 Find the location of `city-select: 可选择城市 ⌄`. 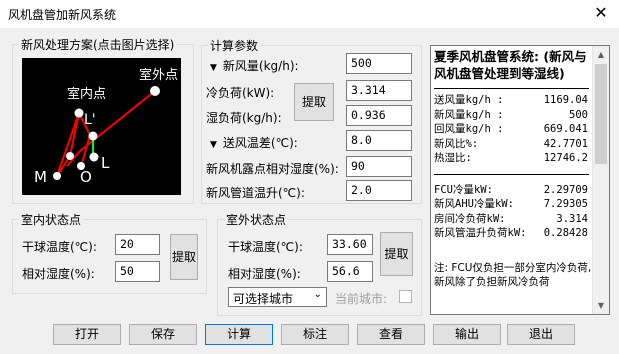

city-select: 可选择城市 ⌄ is located at coordinates (277, 297).